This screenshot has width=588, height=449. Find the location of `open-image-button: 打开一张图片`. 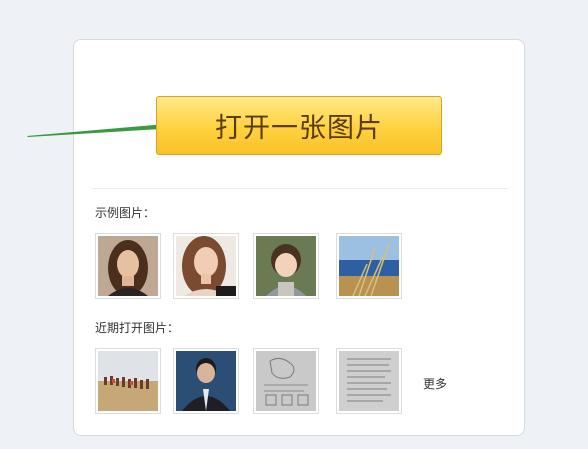

open-image-button: 打开一张图片 is located at coordinates (299, 125).